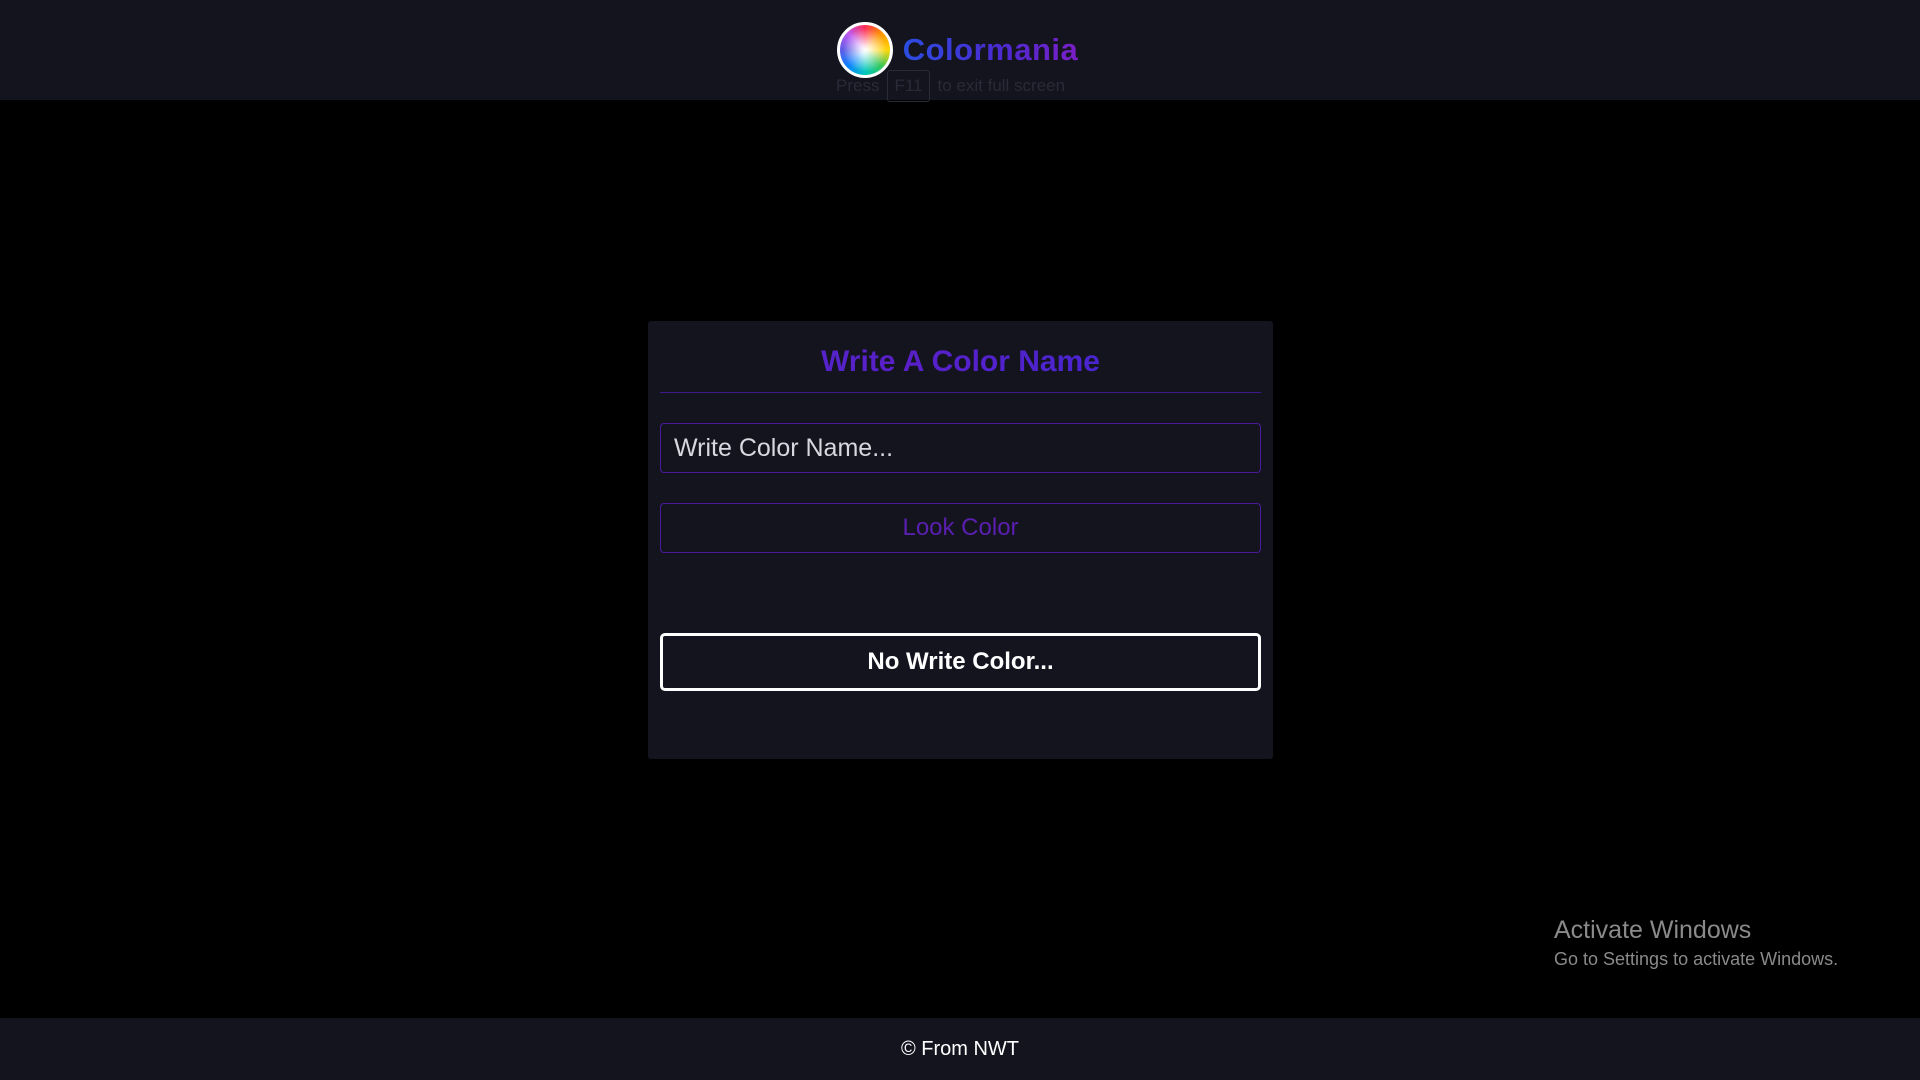 The image size is (1920, 1080). Describe the element at coordinates (960, 528) in the screenshot. I see `look-color-button: Look Color` at that location.